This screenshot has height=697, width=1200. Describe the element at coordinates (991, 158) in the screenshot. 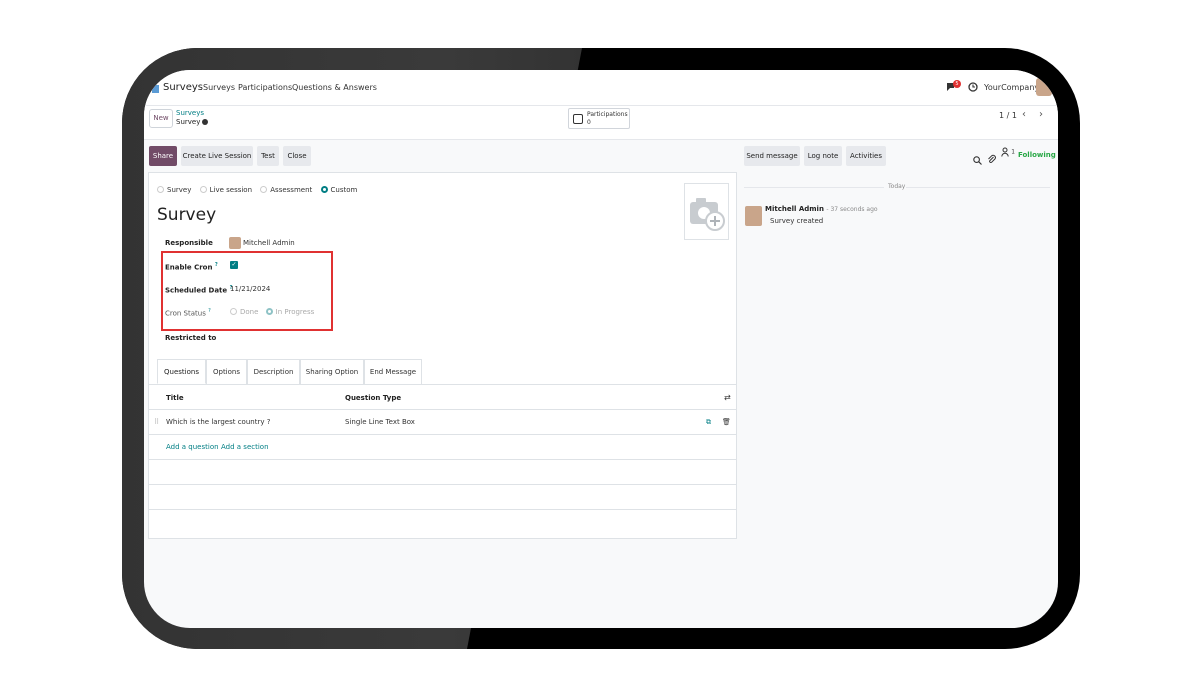

I see `paperclip-icon` at that location.